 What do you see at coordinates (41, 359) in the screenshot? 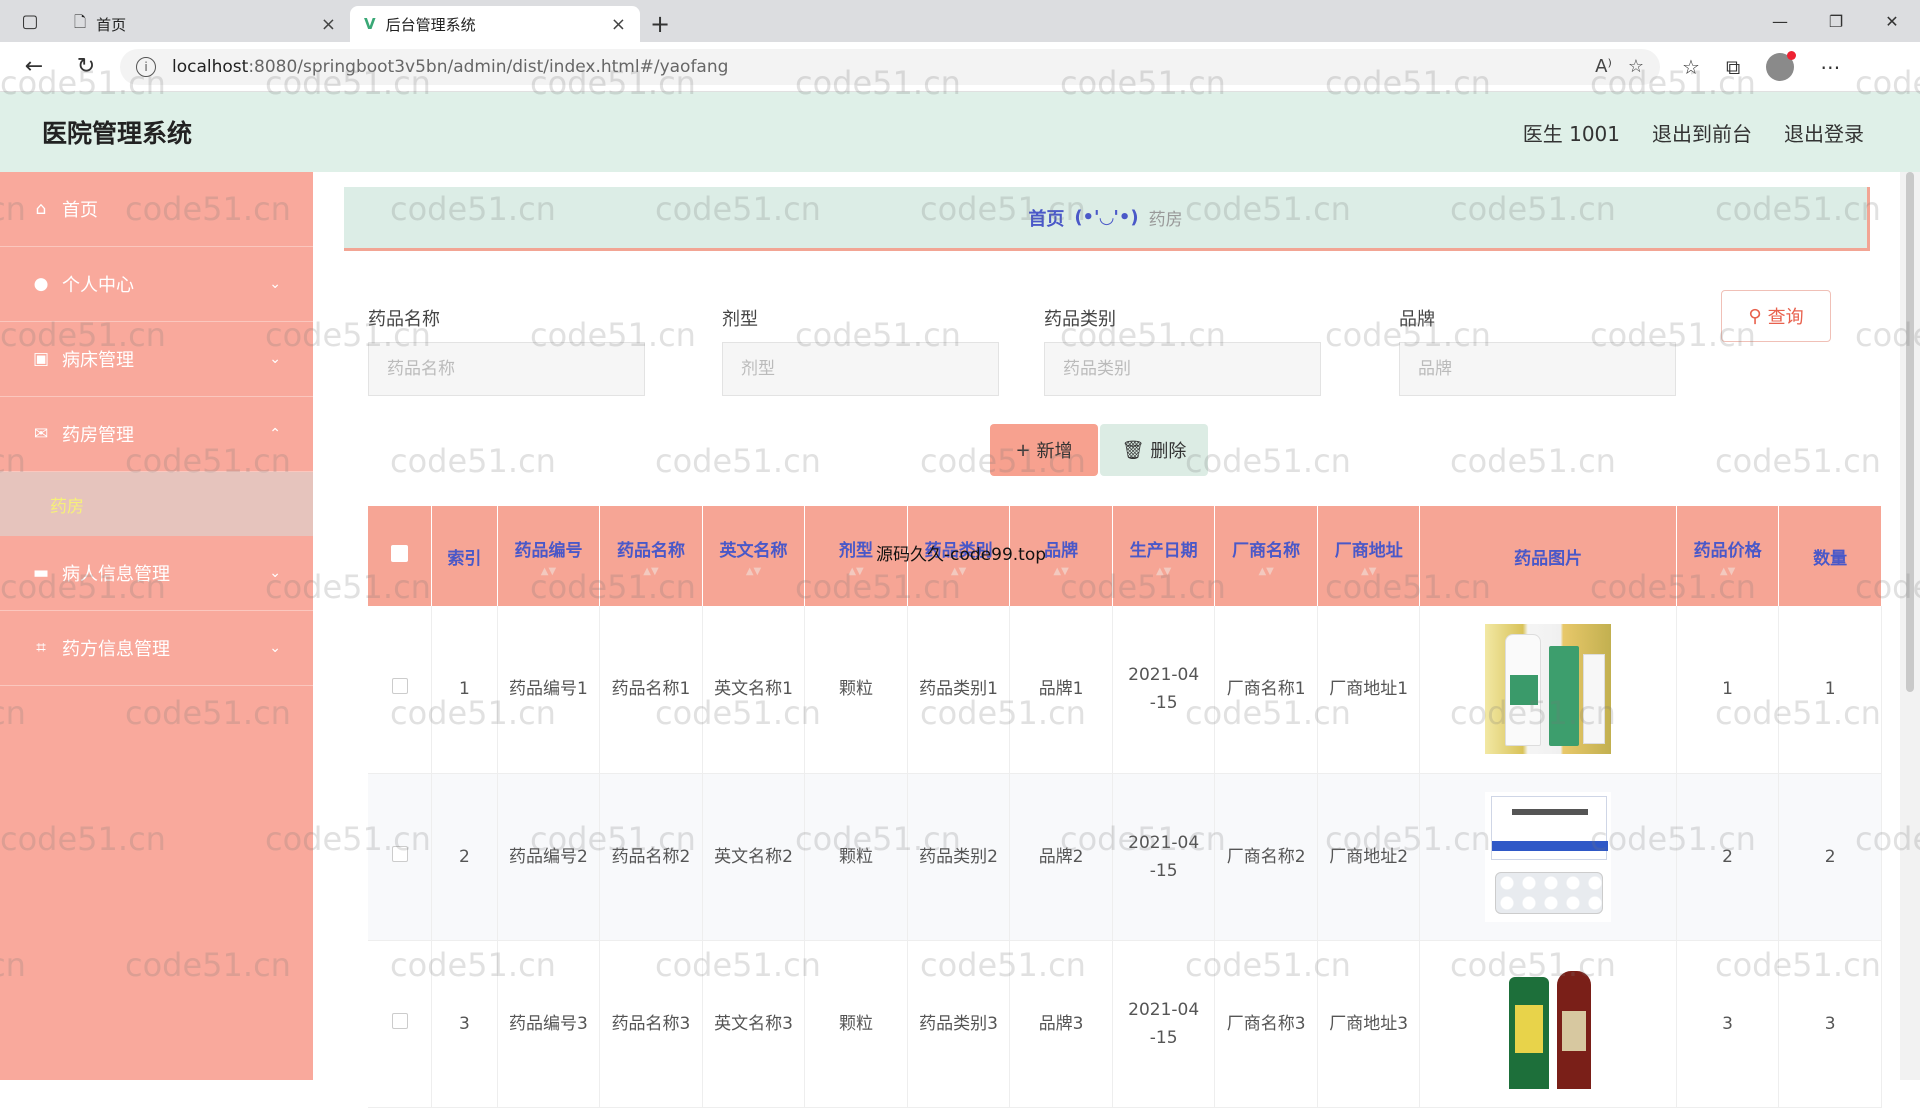
I see `bed-icon: ▣` at bounding box center [41, 359].